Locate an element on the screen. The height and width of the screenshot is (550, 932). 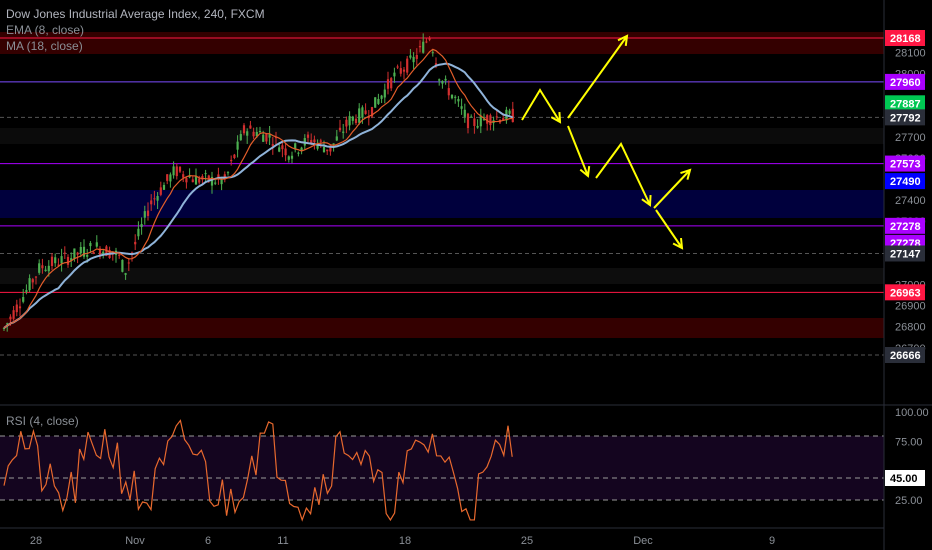
price-tick-label: 27400 is located at coordinates (910, 201).